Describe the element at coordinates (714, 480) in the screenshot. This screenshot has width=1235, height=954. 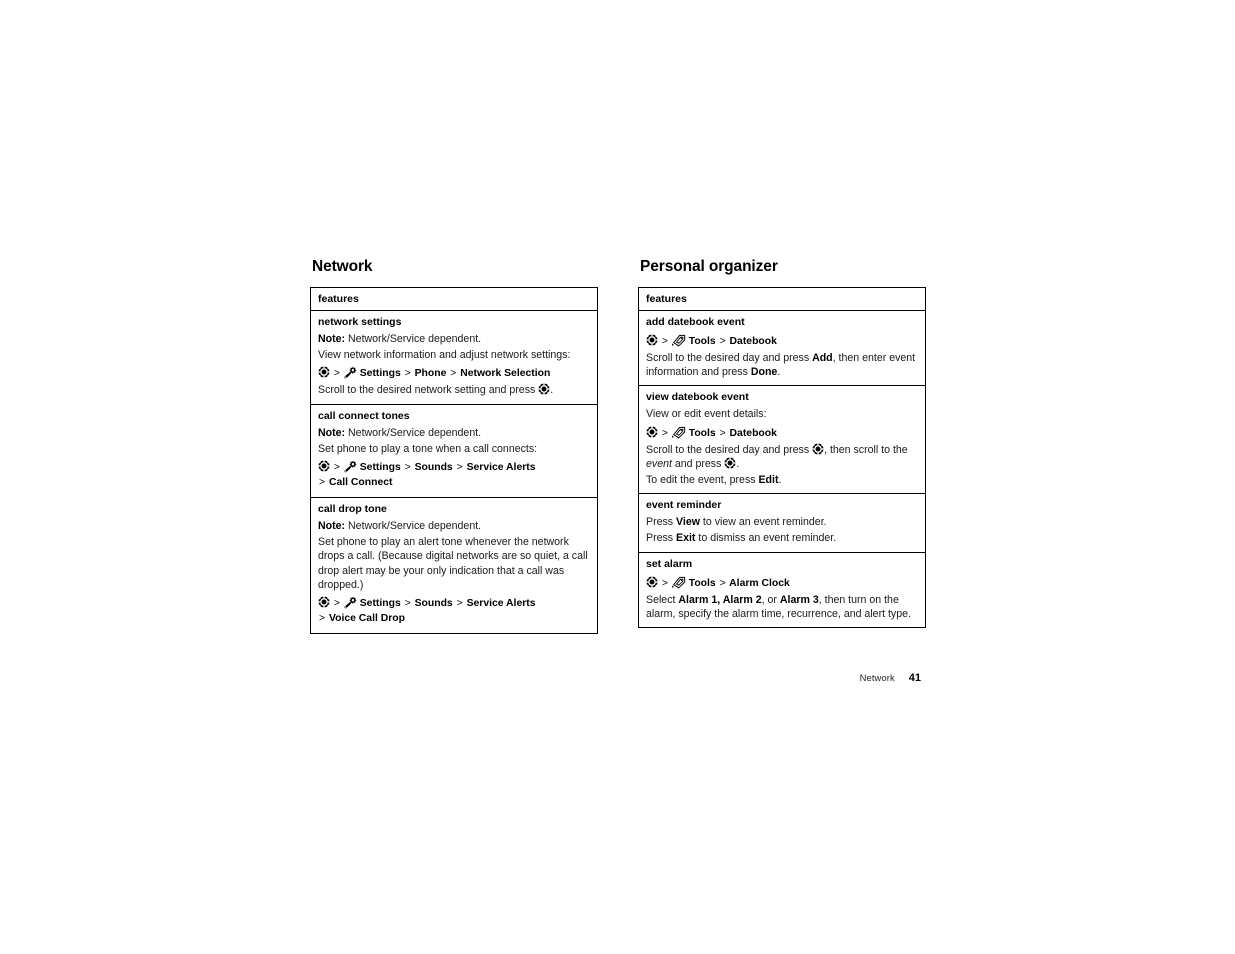
I see `body-paragraph: To edit the event, press Edit.` at that location.